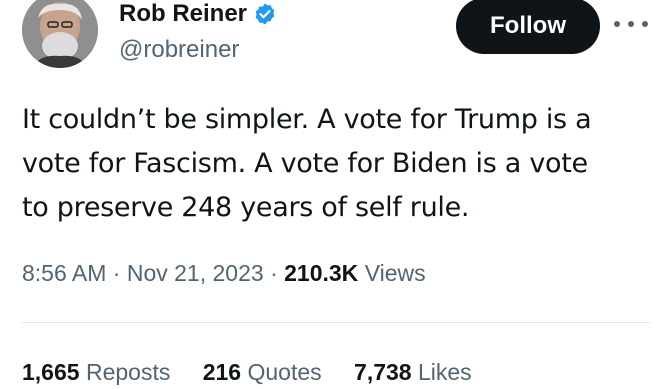  What do you see at coordinates (528, 27) in the screenshot?
I see `follow-button: Follow` at bounding box center [528, 27].